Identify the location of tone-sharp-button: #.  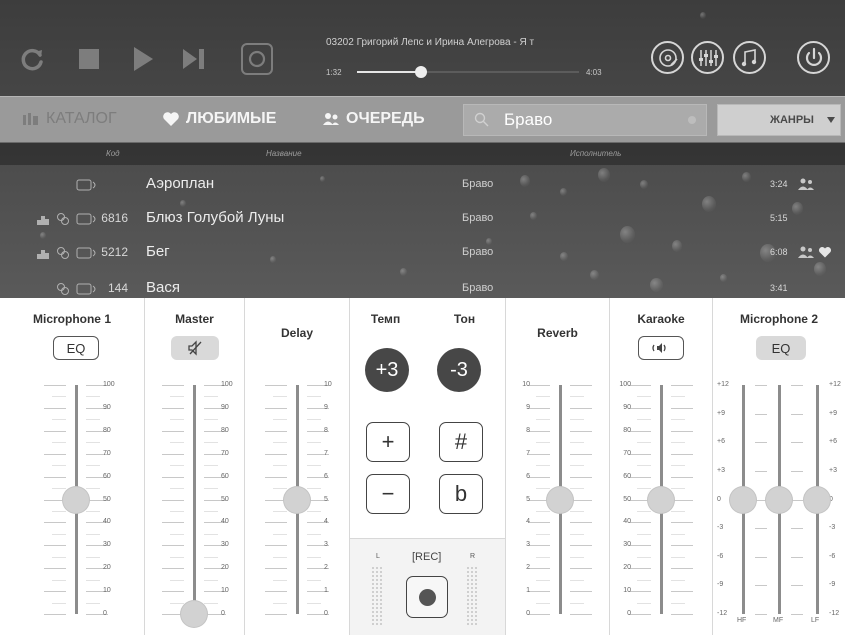
(461, 442).